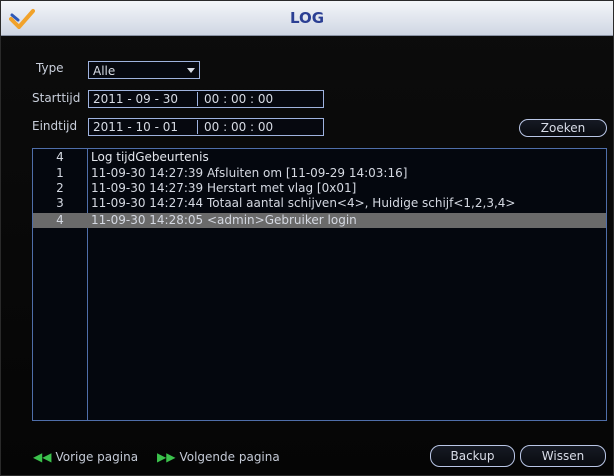 The width and height of the screenshot is (614, 476). What do you see at coordinates (135, 127) in the screenshot?
I see `end-date: 2011 - 10 - 01` at bounding box center [135, 127].